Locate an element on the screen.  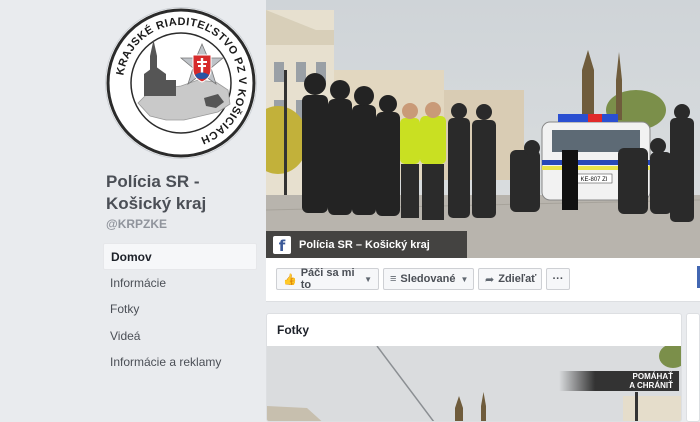
page-profile-picture: KRAJSKÉ RIADITEĽSTVO PZ V KOŠICIACH is located at coordinates (181, 83).